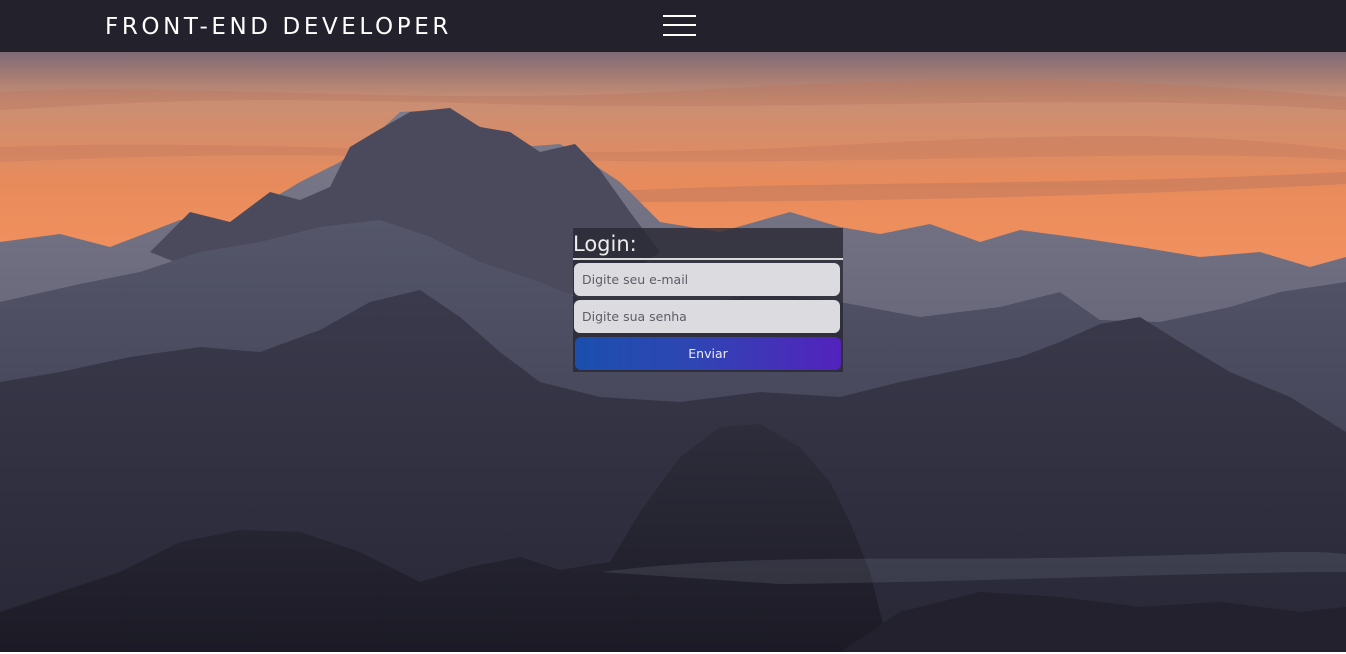 This screenshot has width=1346, height=654. What do you see at coordinates (707, 316) in the screenshot?
I see `password-input` at bounding box center [707, 316].